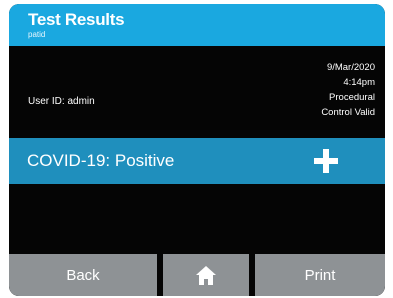  I want to click on test-date: 9/Mar/2020, so click(350, 67).